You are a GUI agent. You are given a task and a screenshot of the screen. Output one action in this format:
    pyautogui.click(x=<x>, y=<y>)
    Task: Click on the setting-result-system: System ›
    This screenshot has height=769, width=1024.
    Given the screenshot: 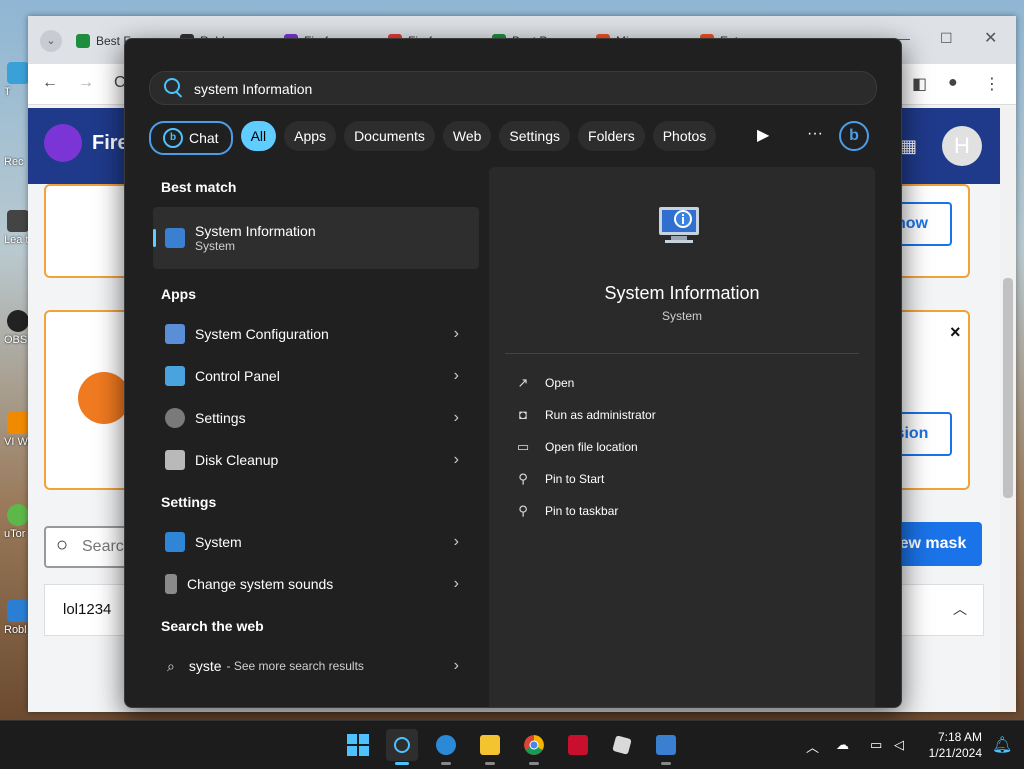 What is the action you would take?
    pyautogui.click(x=316, y=542)
    